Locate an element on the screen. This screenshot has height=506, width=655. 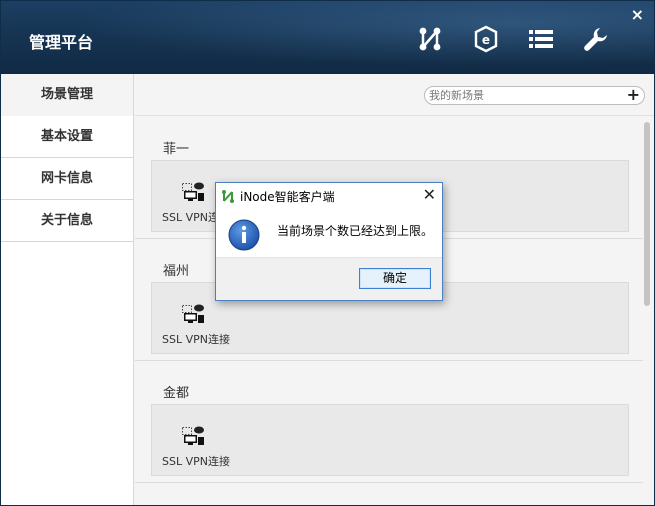
sidebar-item-basic-settings: 基本设置 is located at coordinates (67, 137).